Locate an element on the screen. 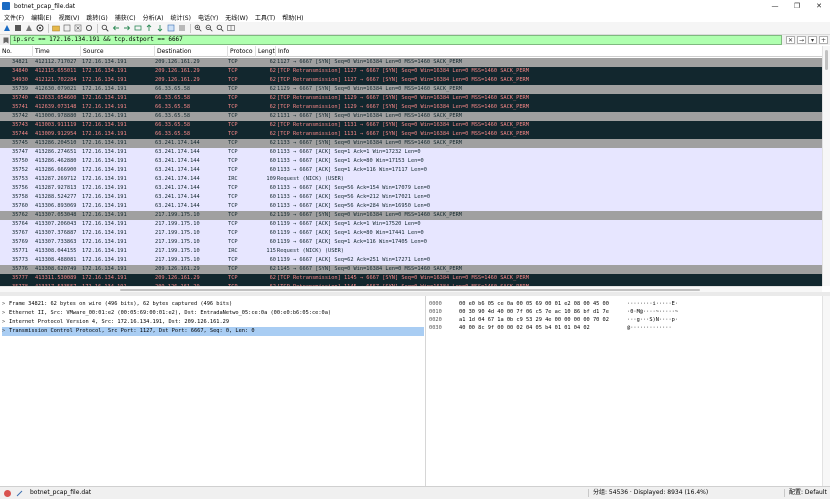 This screenshot has width=830, height=499. status-profile: 配置: Default is located at coordinates (808, 493).